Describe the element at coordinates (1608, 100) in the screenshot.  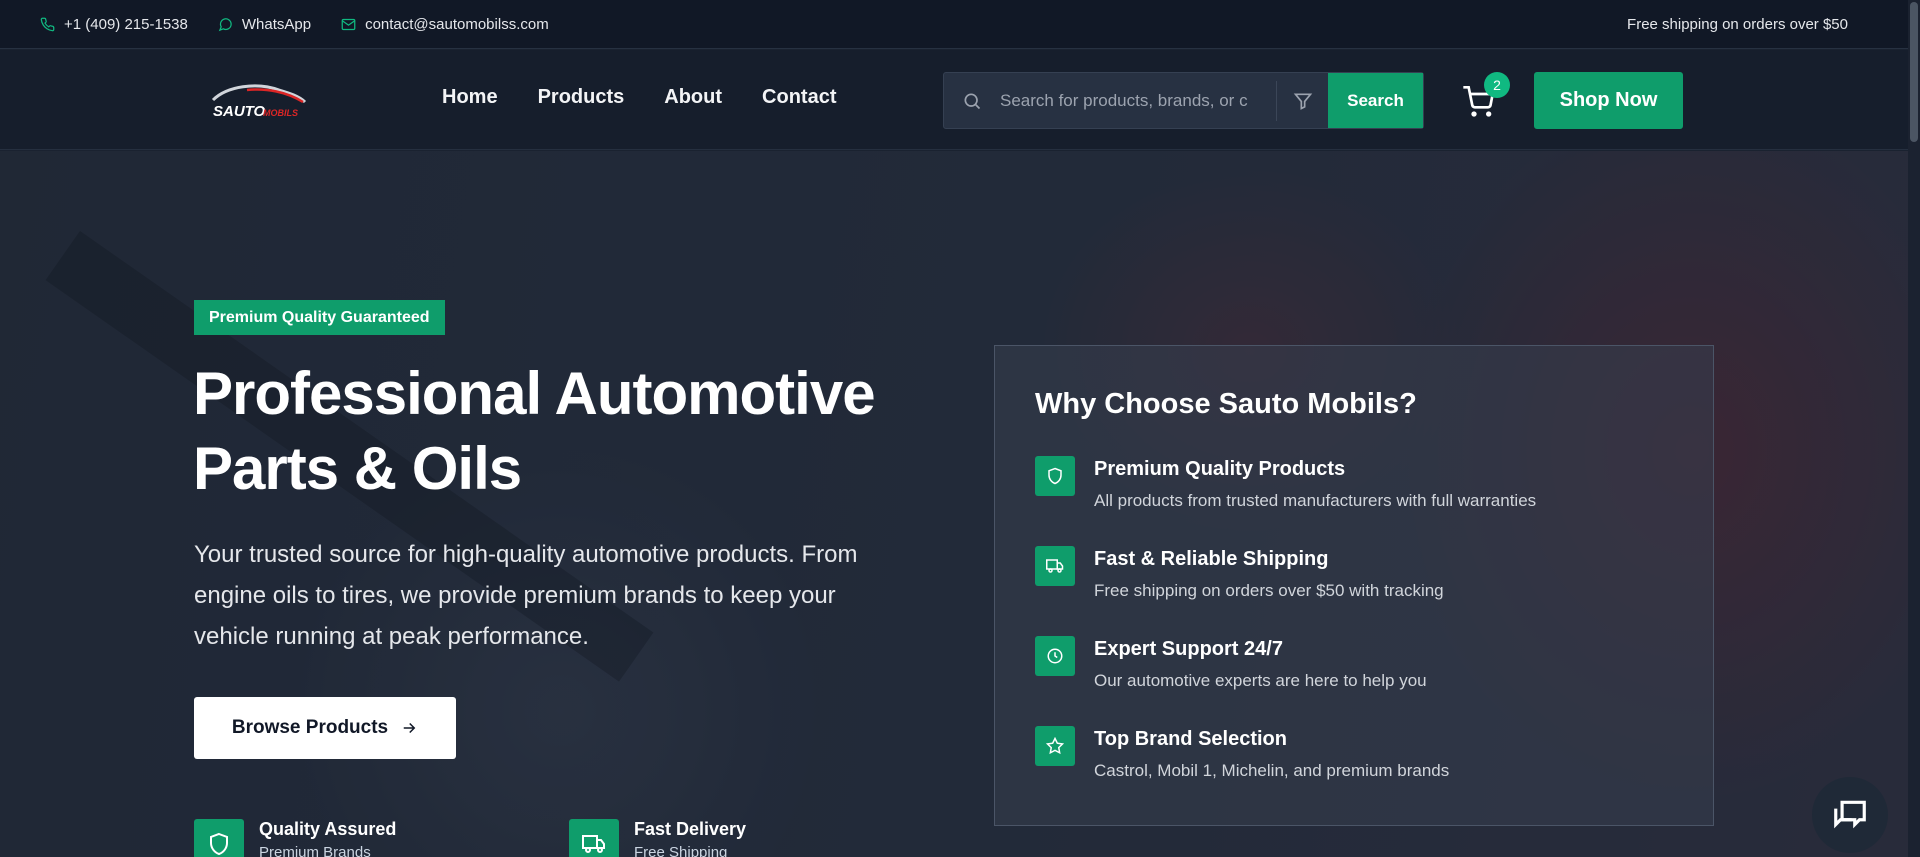
I see `shop-now-button: Shop Now` at that location.